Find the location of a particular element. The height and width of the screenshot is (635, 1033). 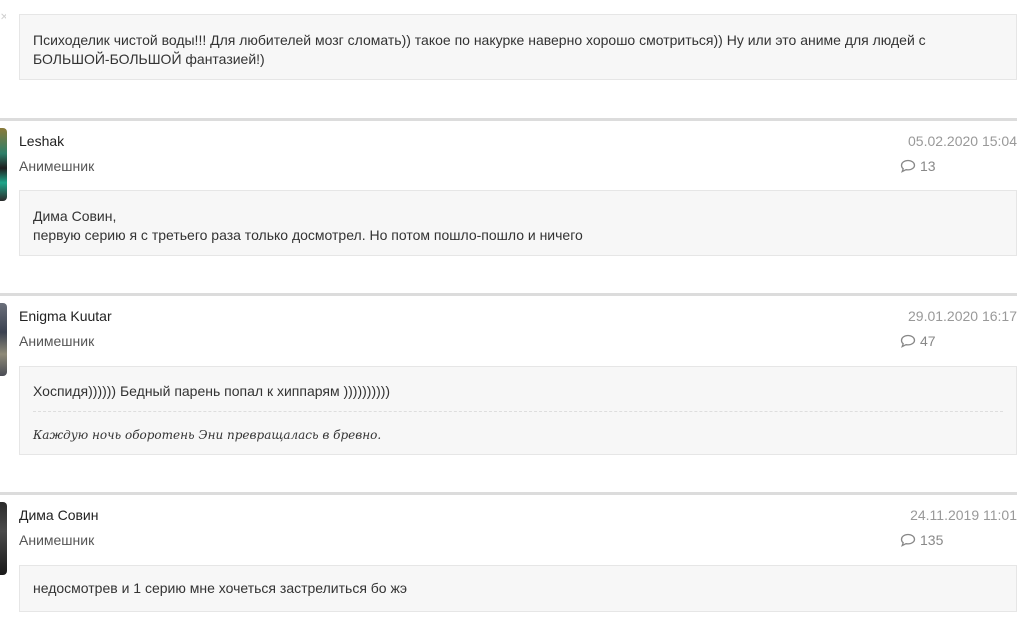

comment-text-line: Дима Совин, is located at coordinates (75, 216).